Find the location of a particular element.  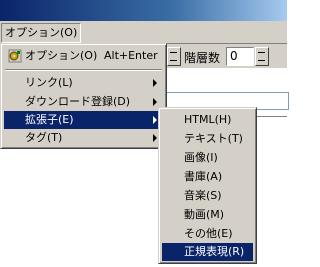

submenu-item-video: 動画(M) is located at coordinates (207, 215).